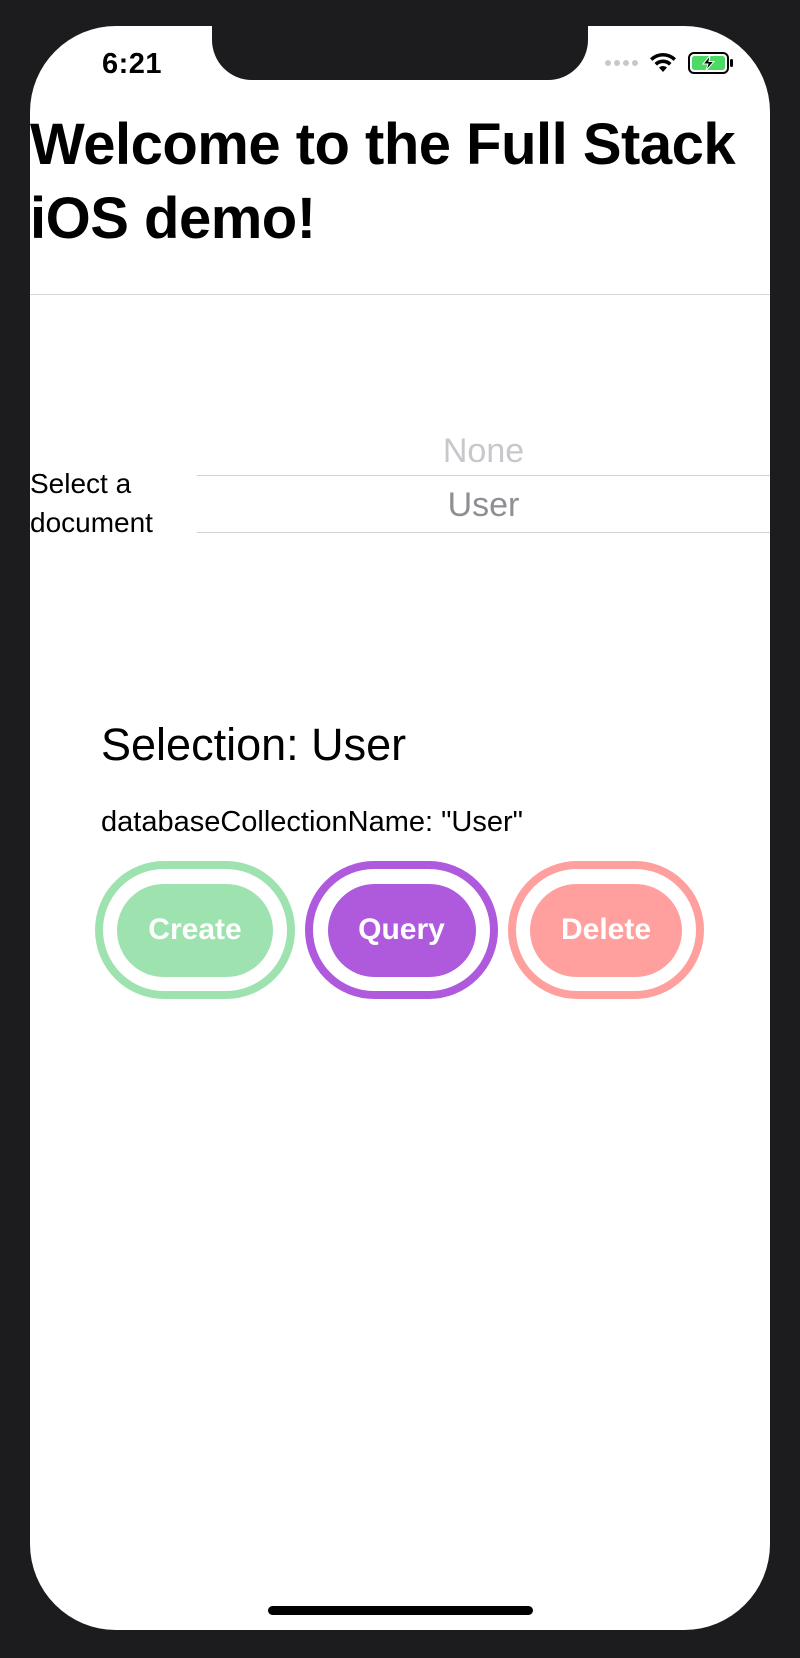 The image size is (800, 1658). I want to click on home-indicator, so click(400, 1610).